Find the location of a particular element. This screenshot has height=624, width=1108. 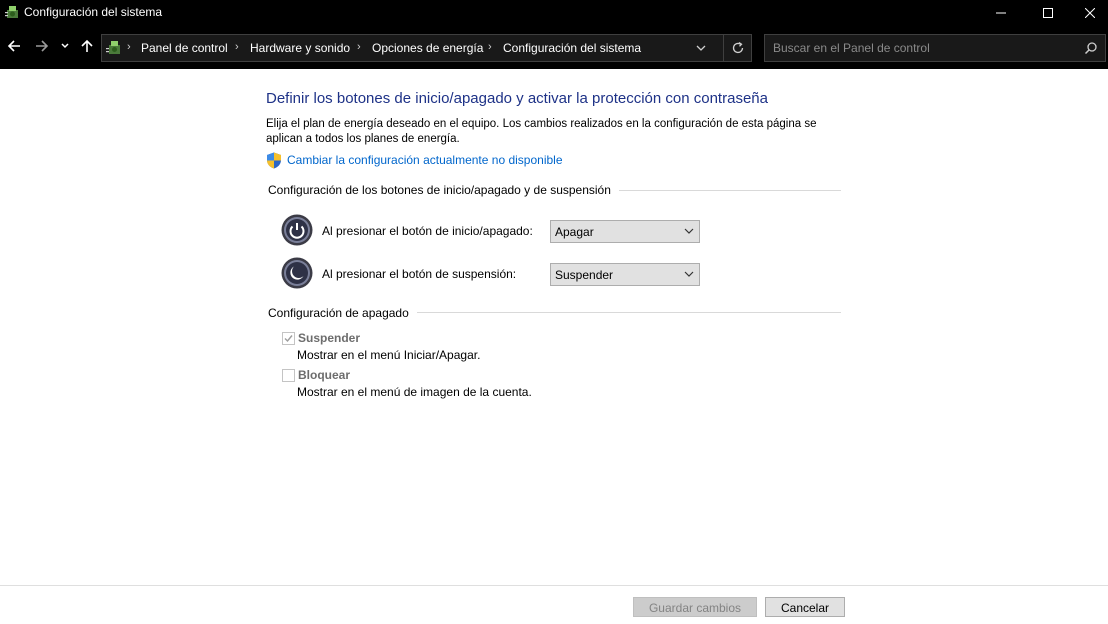

refresh-button is located at coordinates (737, 48).